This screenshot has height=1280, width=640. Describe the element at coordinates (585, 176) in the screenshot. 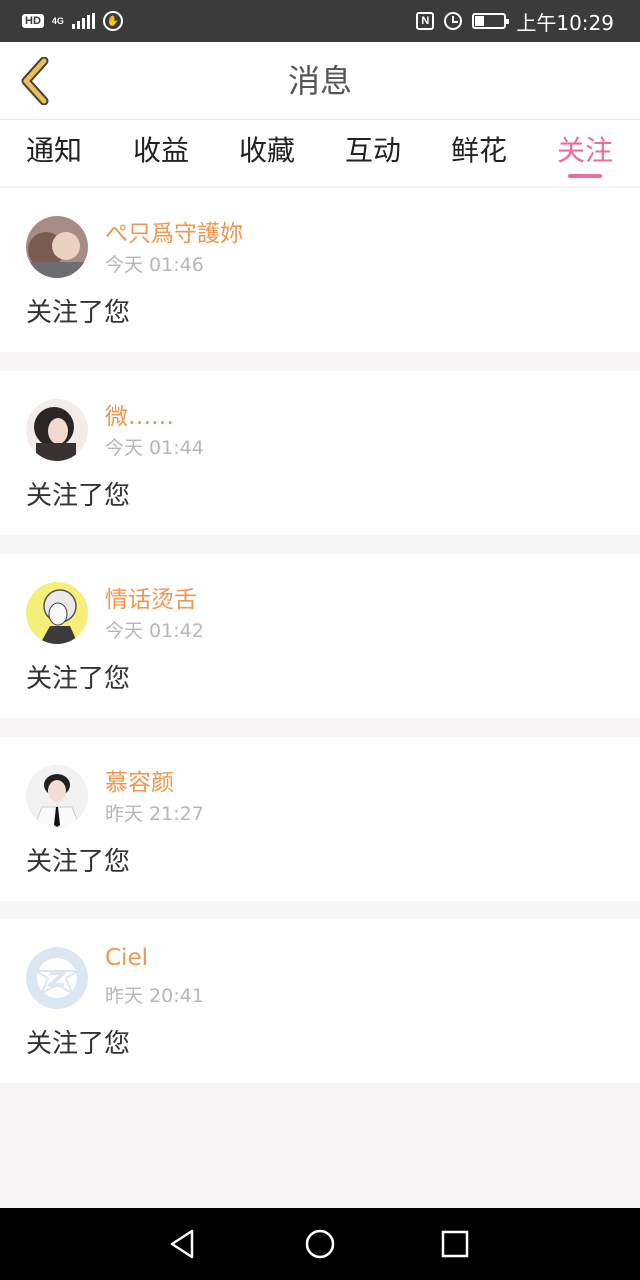

I see `active-tab-indicator` at that location.